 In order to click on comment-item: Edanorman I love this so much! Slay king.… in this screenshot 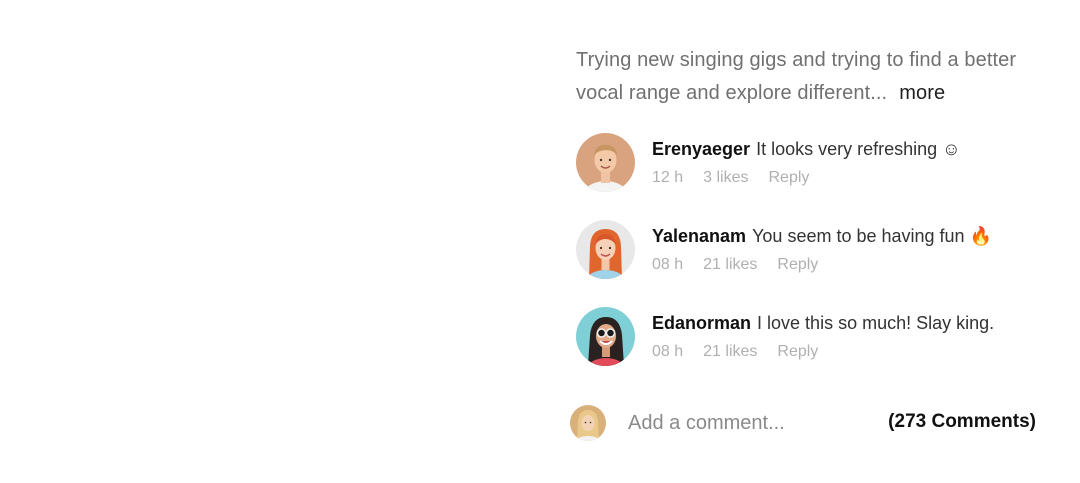, I will do `click(811, 337)`.